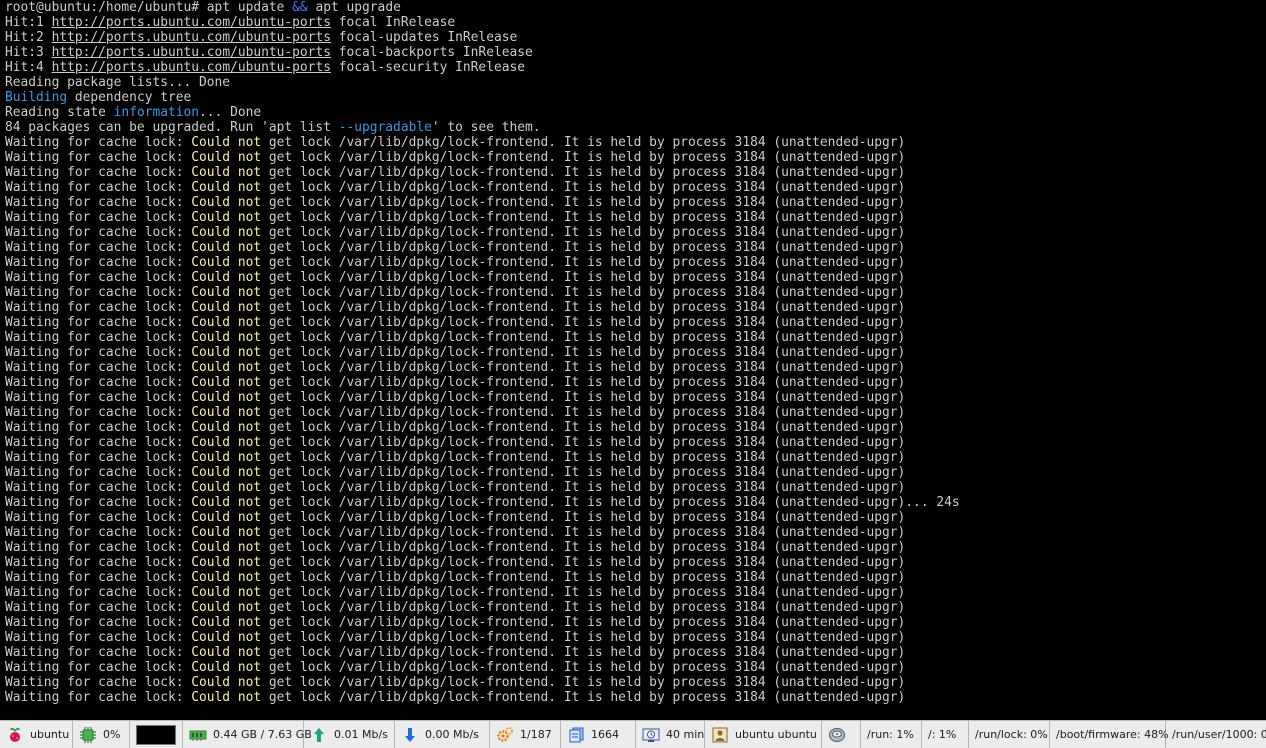 The height and width of the screenshot is (748, 1266). What do you see at coordinates (156, 734) in the screenshot?
I see `cpu-graph-segment` at bounding box center [156, 734].